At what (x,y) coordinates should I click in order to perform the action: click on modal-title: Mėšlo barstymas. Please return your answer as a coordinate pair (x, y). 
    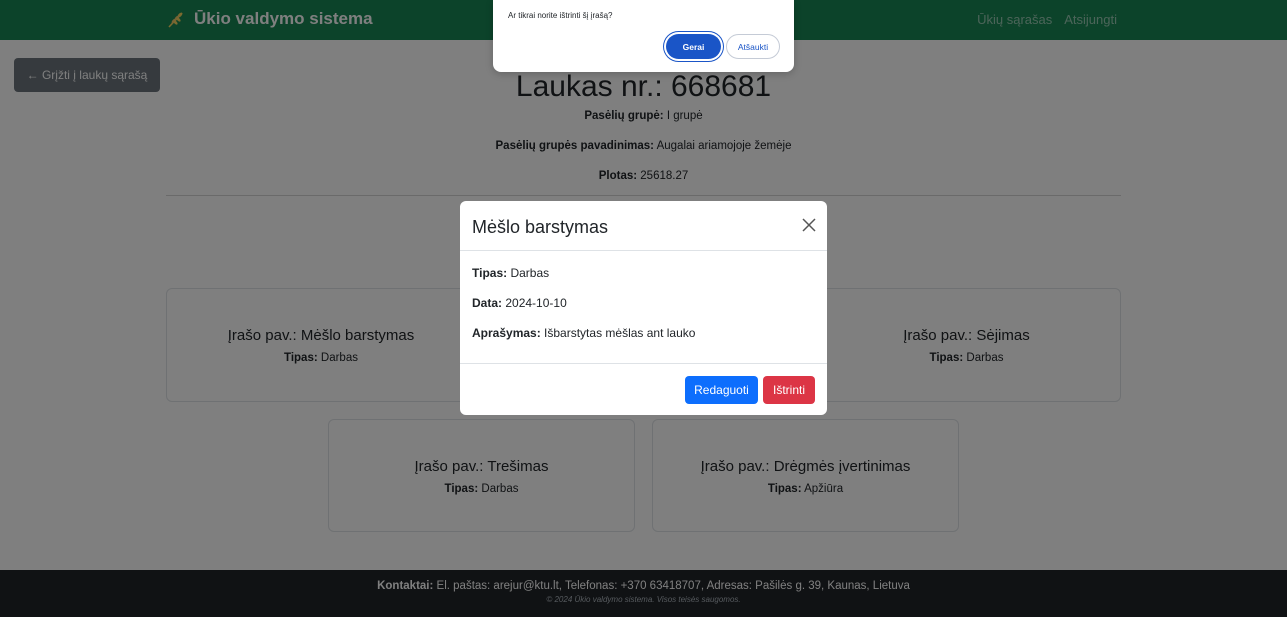
    Looking at the image, I should click on (540, 227).